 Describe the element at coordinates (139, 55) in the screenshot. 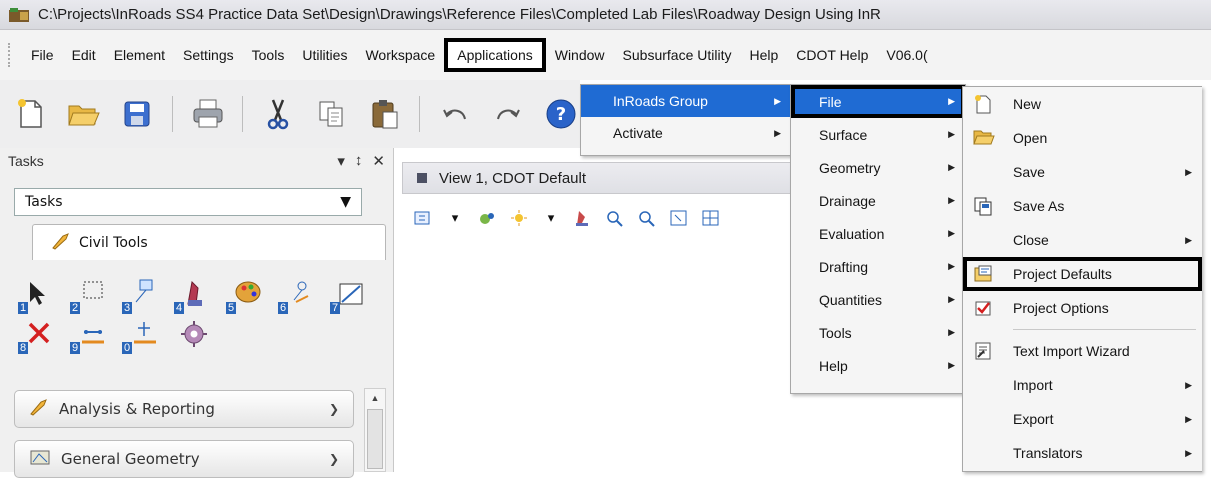

I see `menu-element: Element` at that location.